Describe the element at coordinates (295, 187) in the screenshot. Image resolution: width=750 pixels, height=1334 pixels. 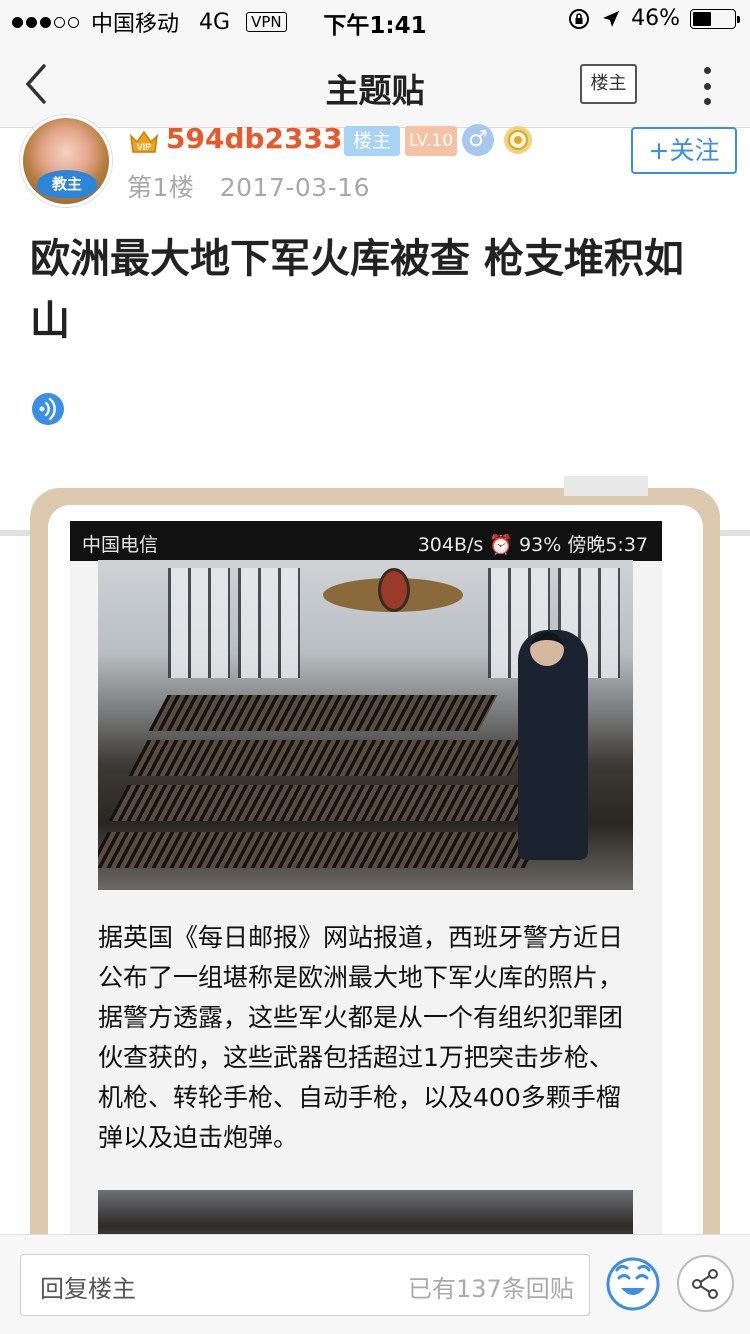
I see `post-date: 2017-03-16` at that location.